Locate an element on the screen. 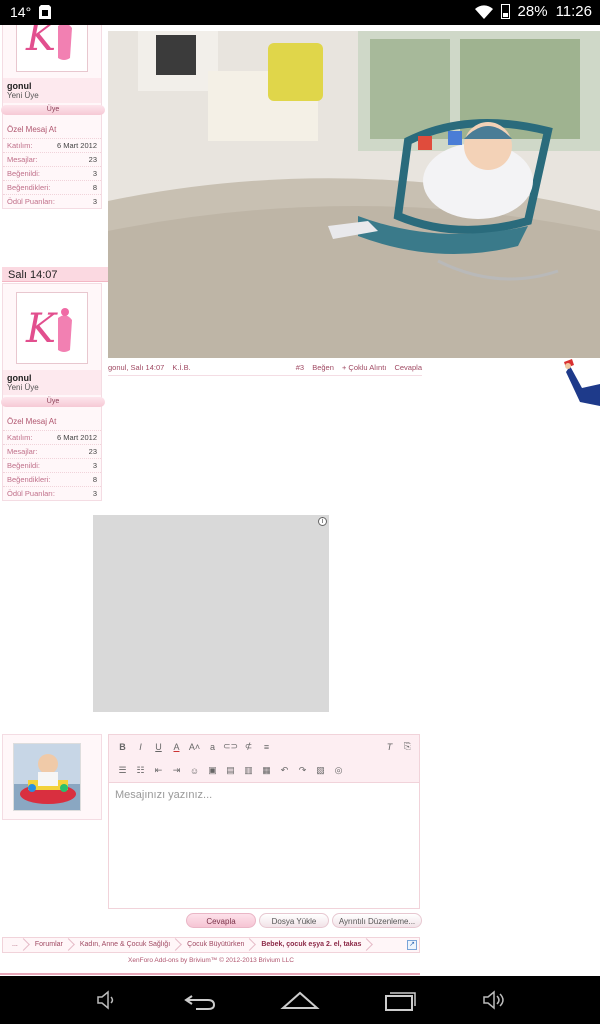 The height and width of the screenshot is (1024, 600). breadcrumb-item: Kadın, Anne & Çocuk Sağlığı is located at coordinates (124, 945).